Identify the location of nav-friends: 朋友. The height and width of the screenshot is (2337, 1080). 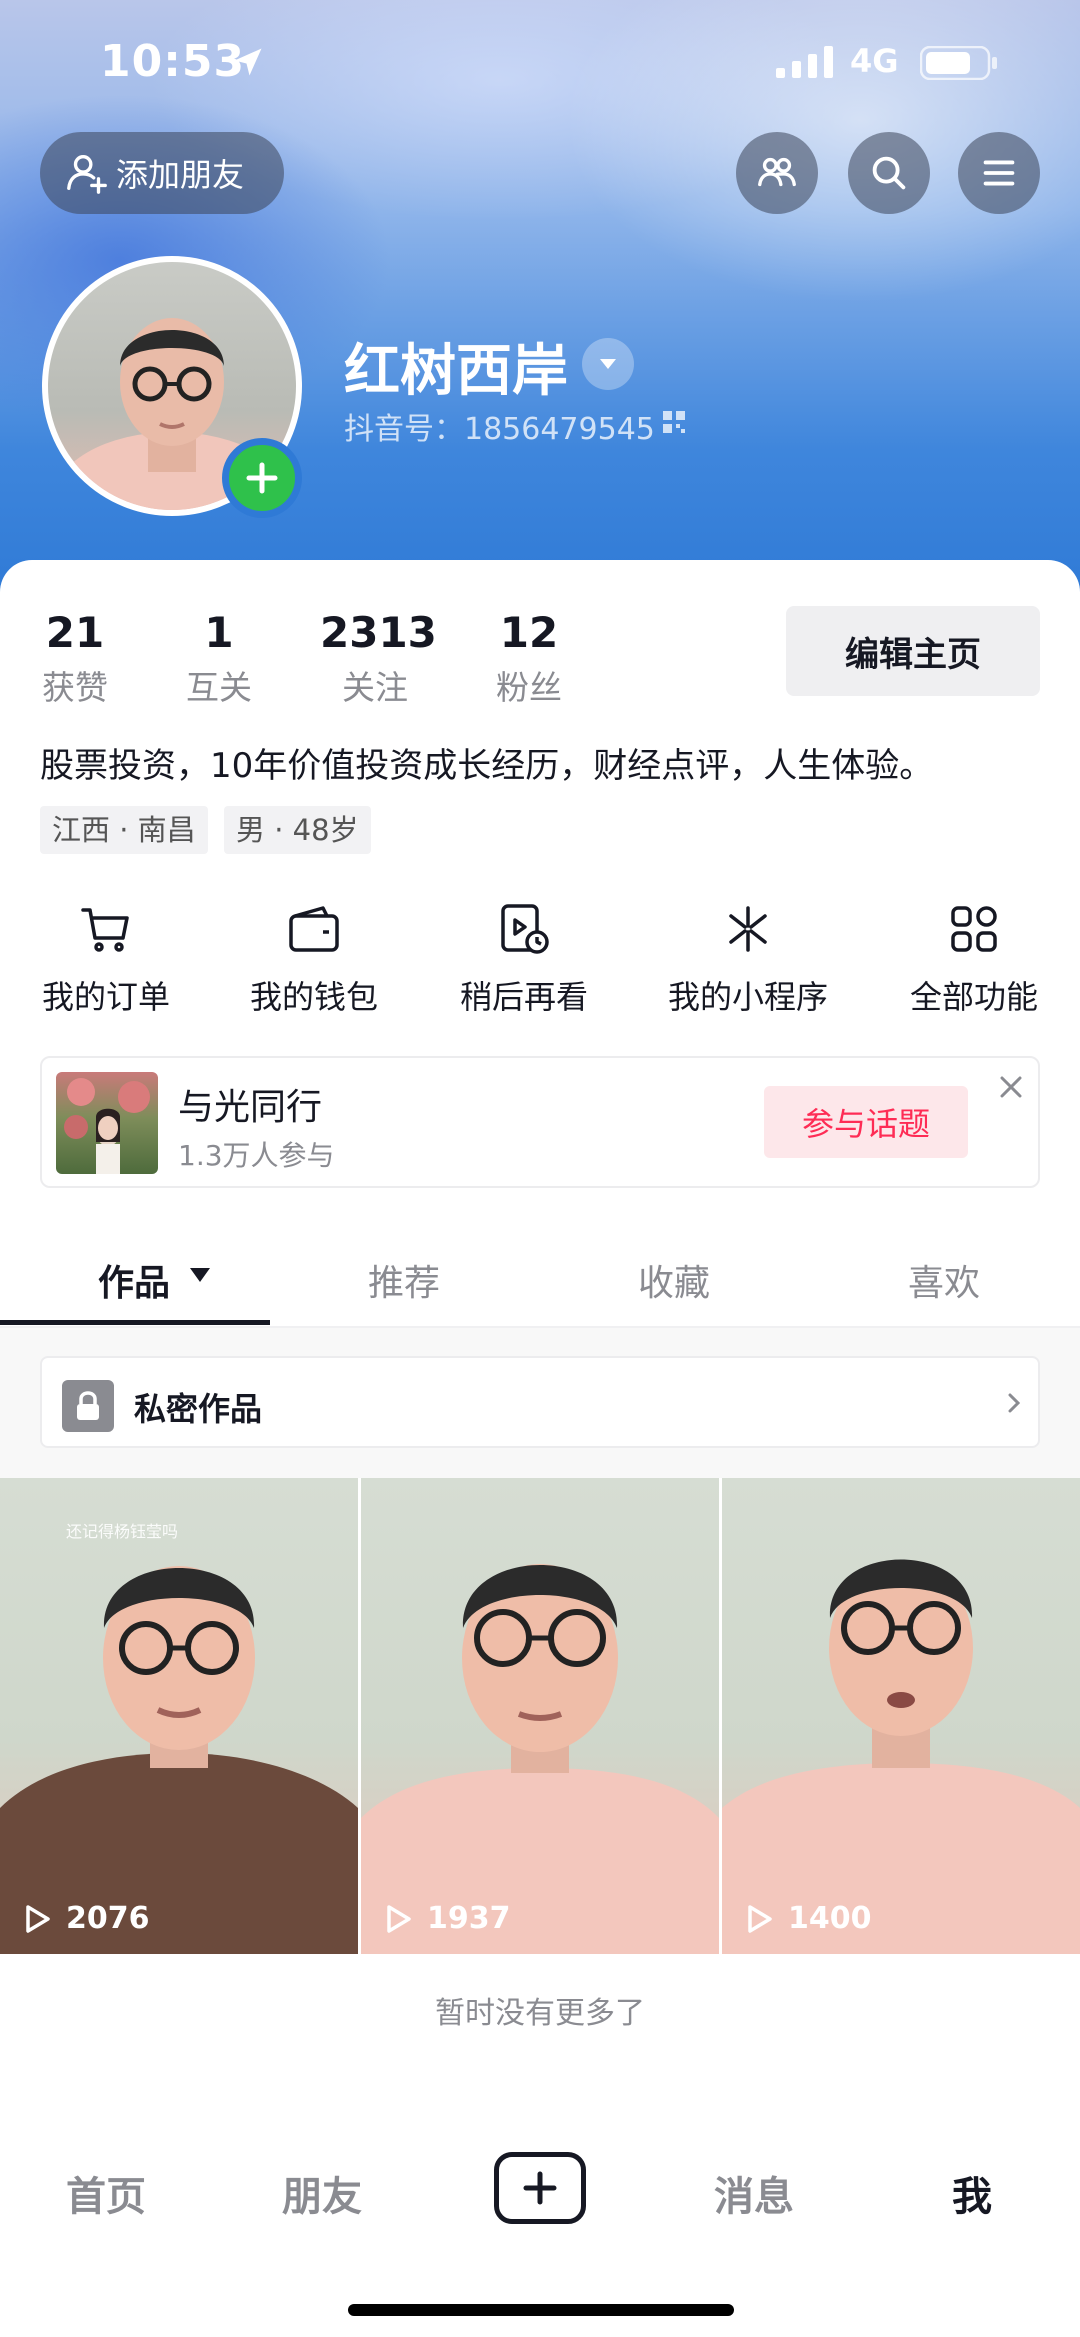
(322, 2193).